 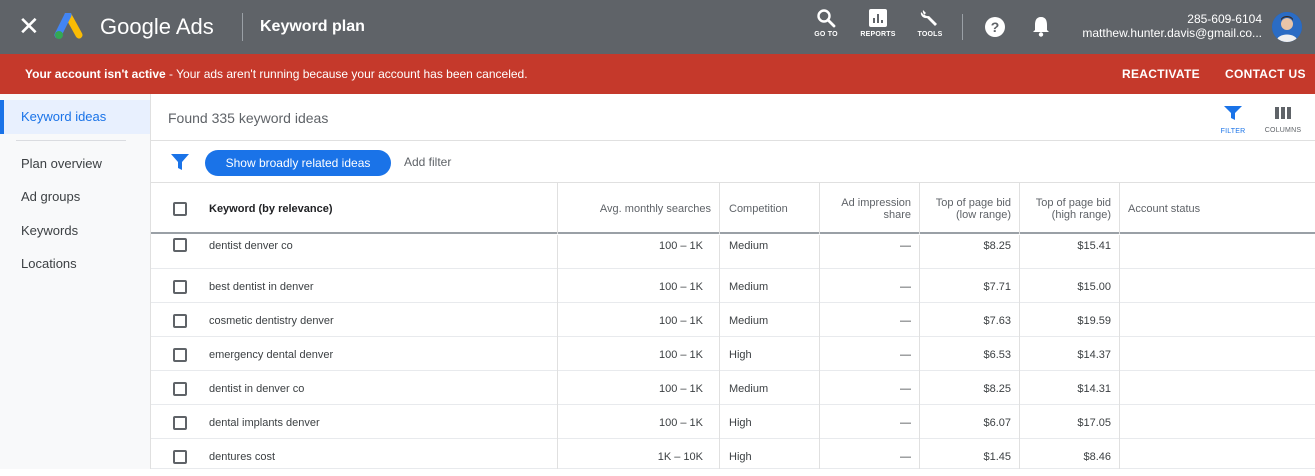 What do you see at coordinates (75, 164) in the screenshot?
I see `sidebar-item-plan-overview: Plan overview` at bounding box center [75, 164].